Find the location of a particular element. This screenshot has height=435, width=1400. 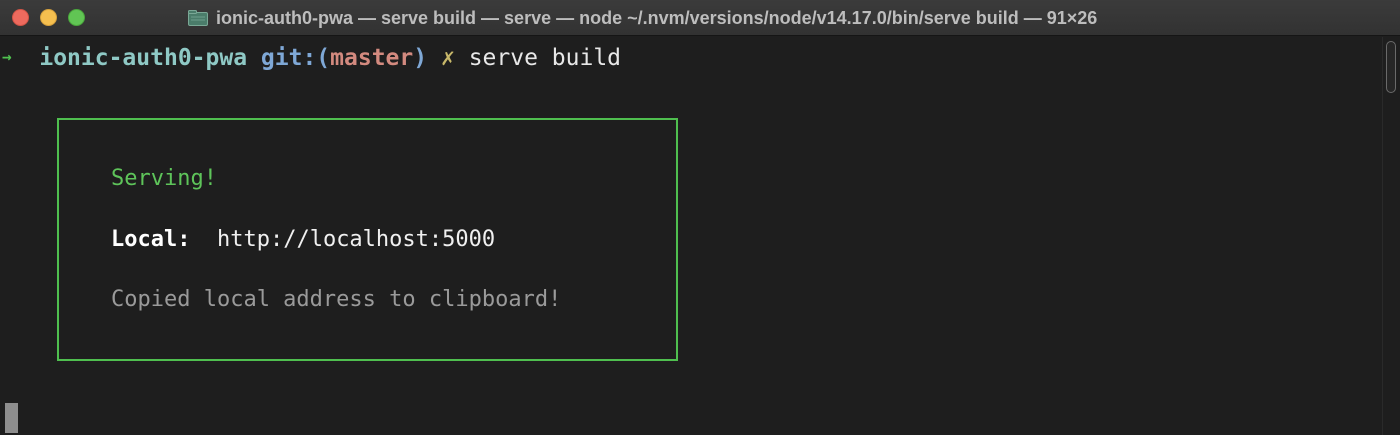

scrollbar-thumb is located at coordinates (1391, 67).